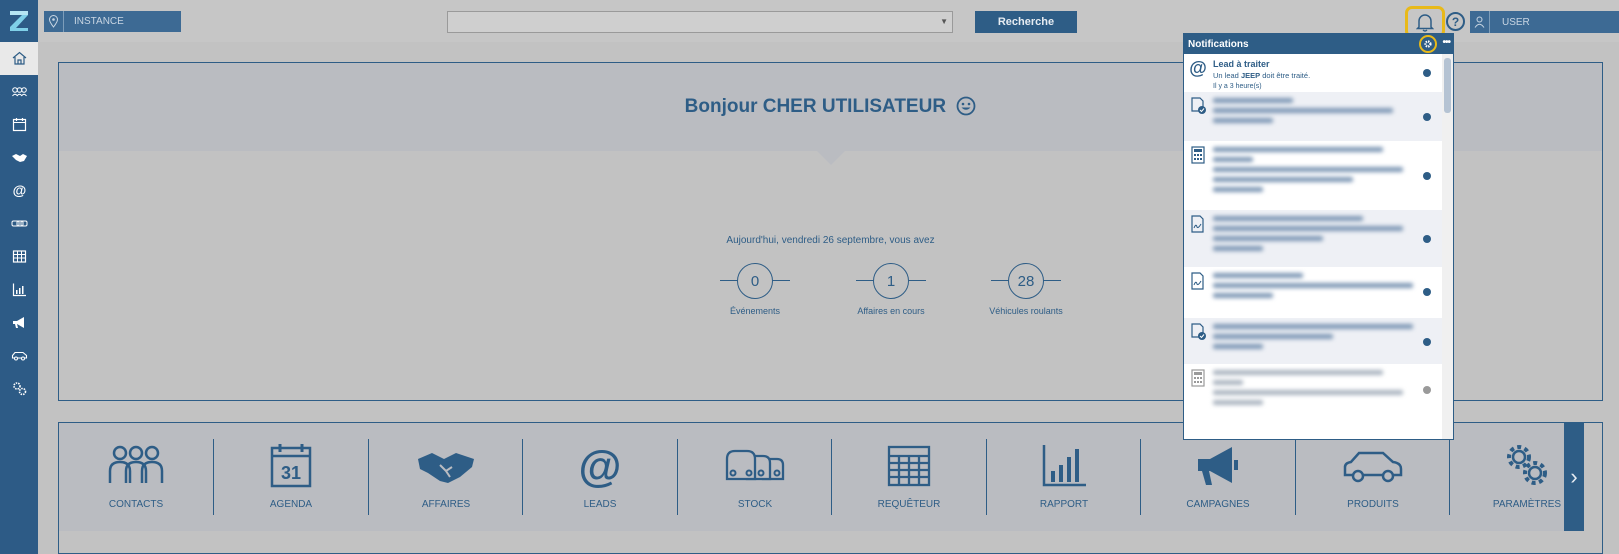 The image size is (1619, 554). Describe the element at coordinates (755, 311) in the screenshot. I see `stat-label: Événements` at that location.